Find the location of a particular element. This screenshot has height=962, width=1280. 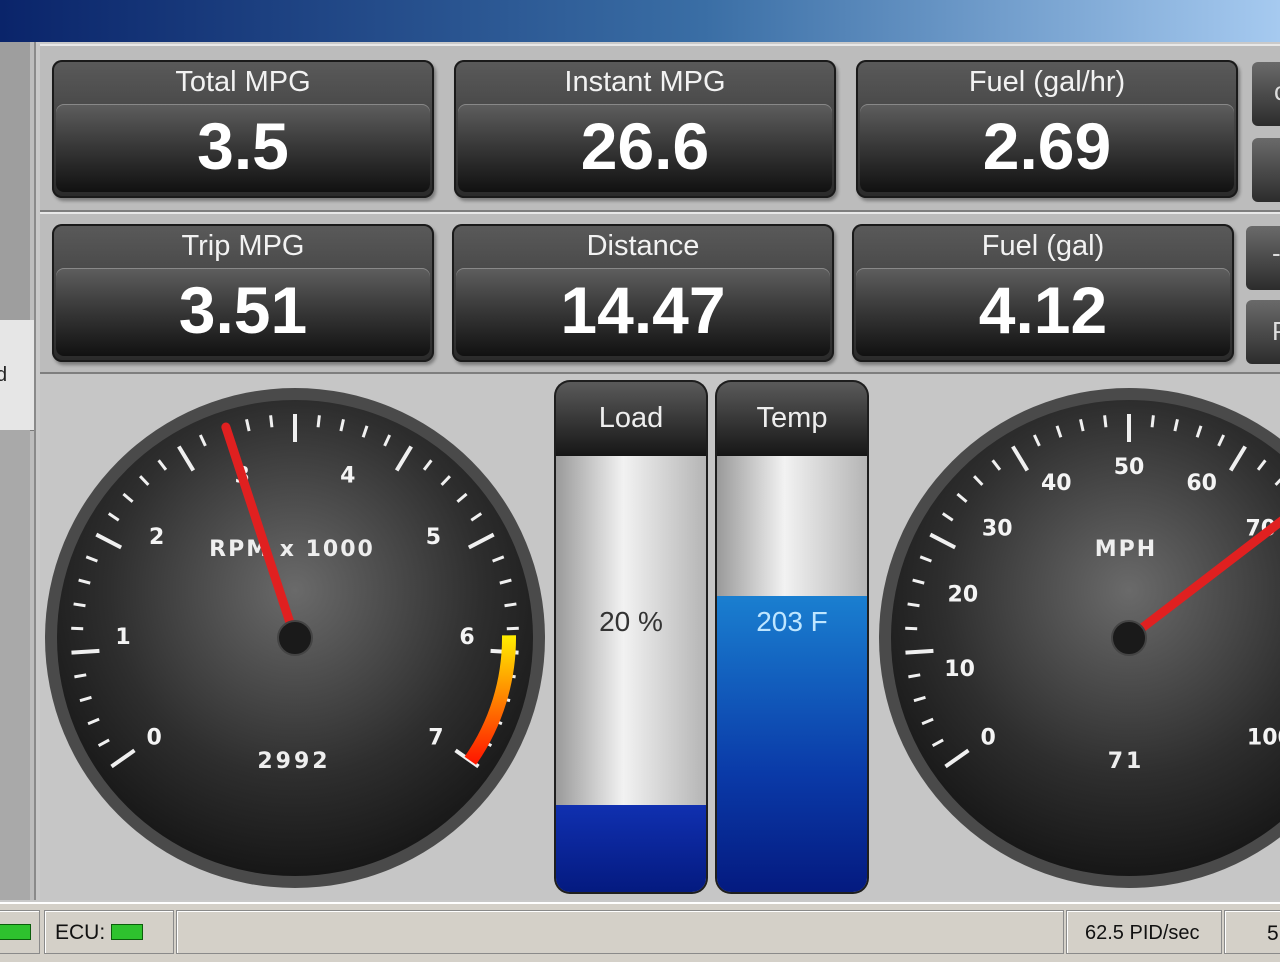

status-led-cell is located at coordinates (20, 932).